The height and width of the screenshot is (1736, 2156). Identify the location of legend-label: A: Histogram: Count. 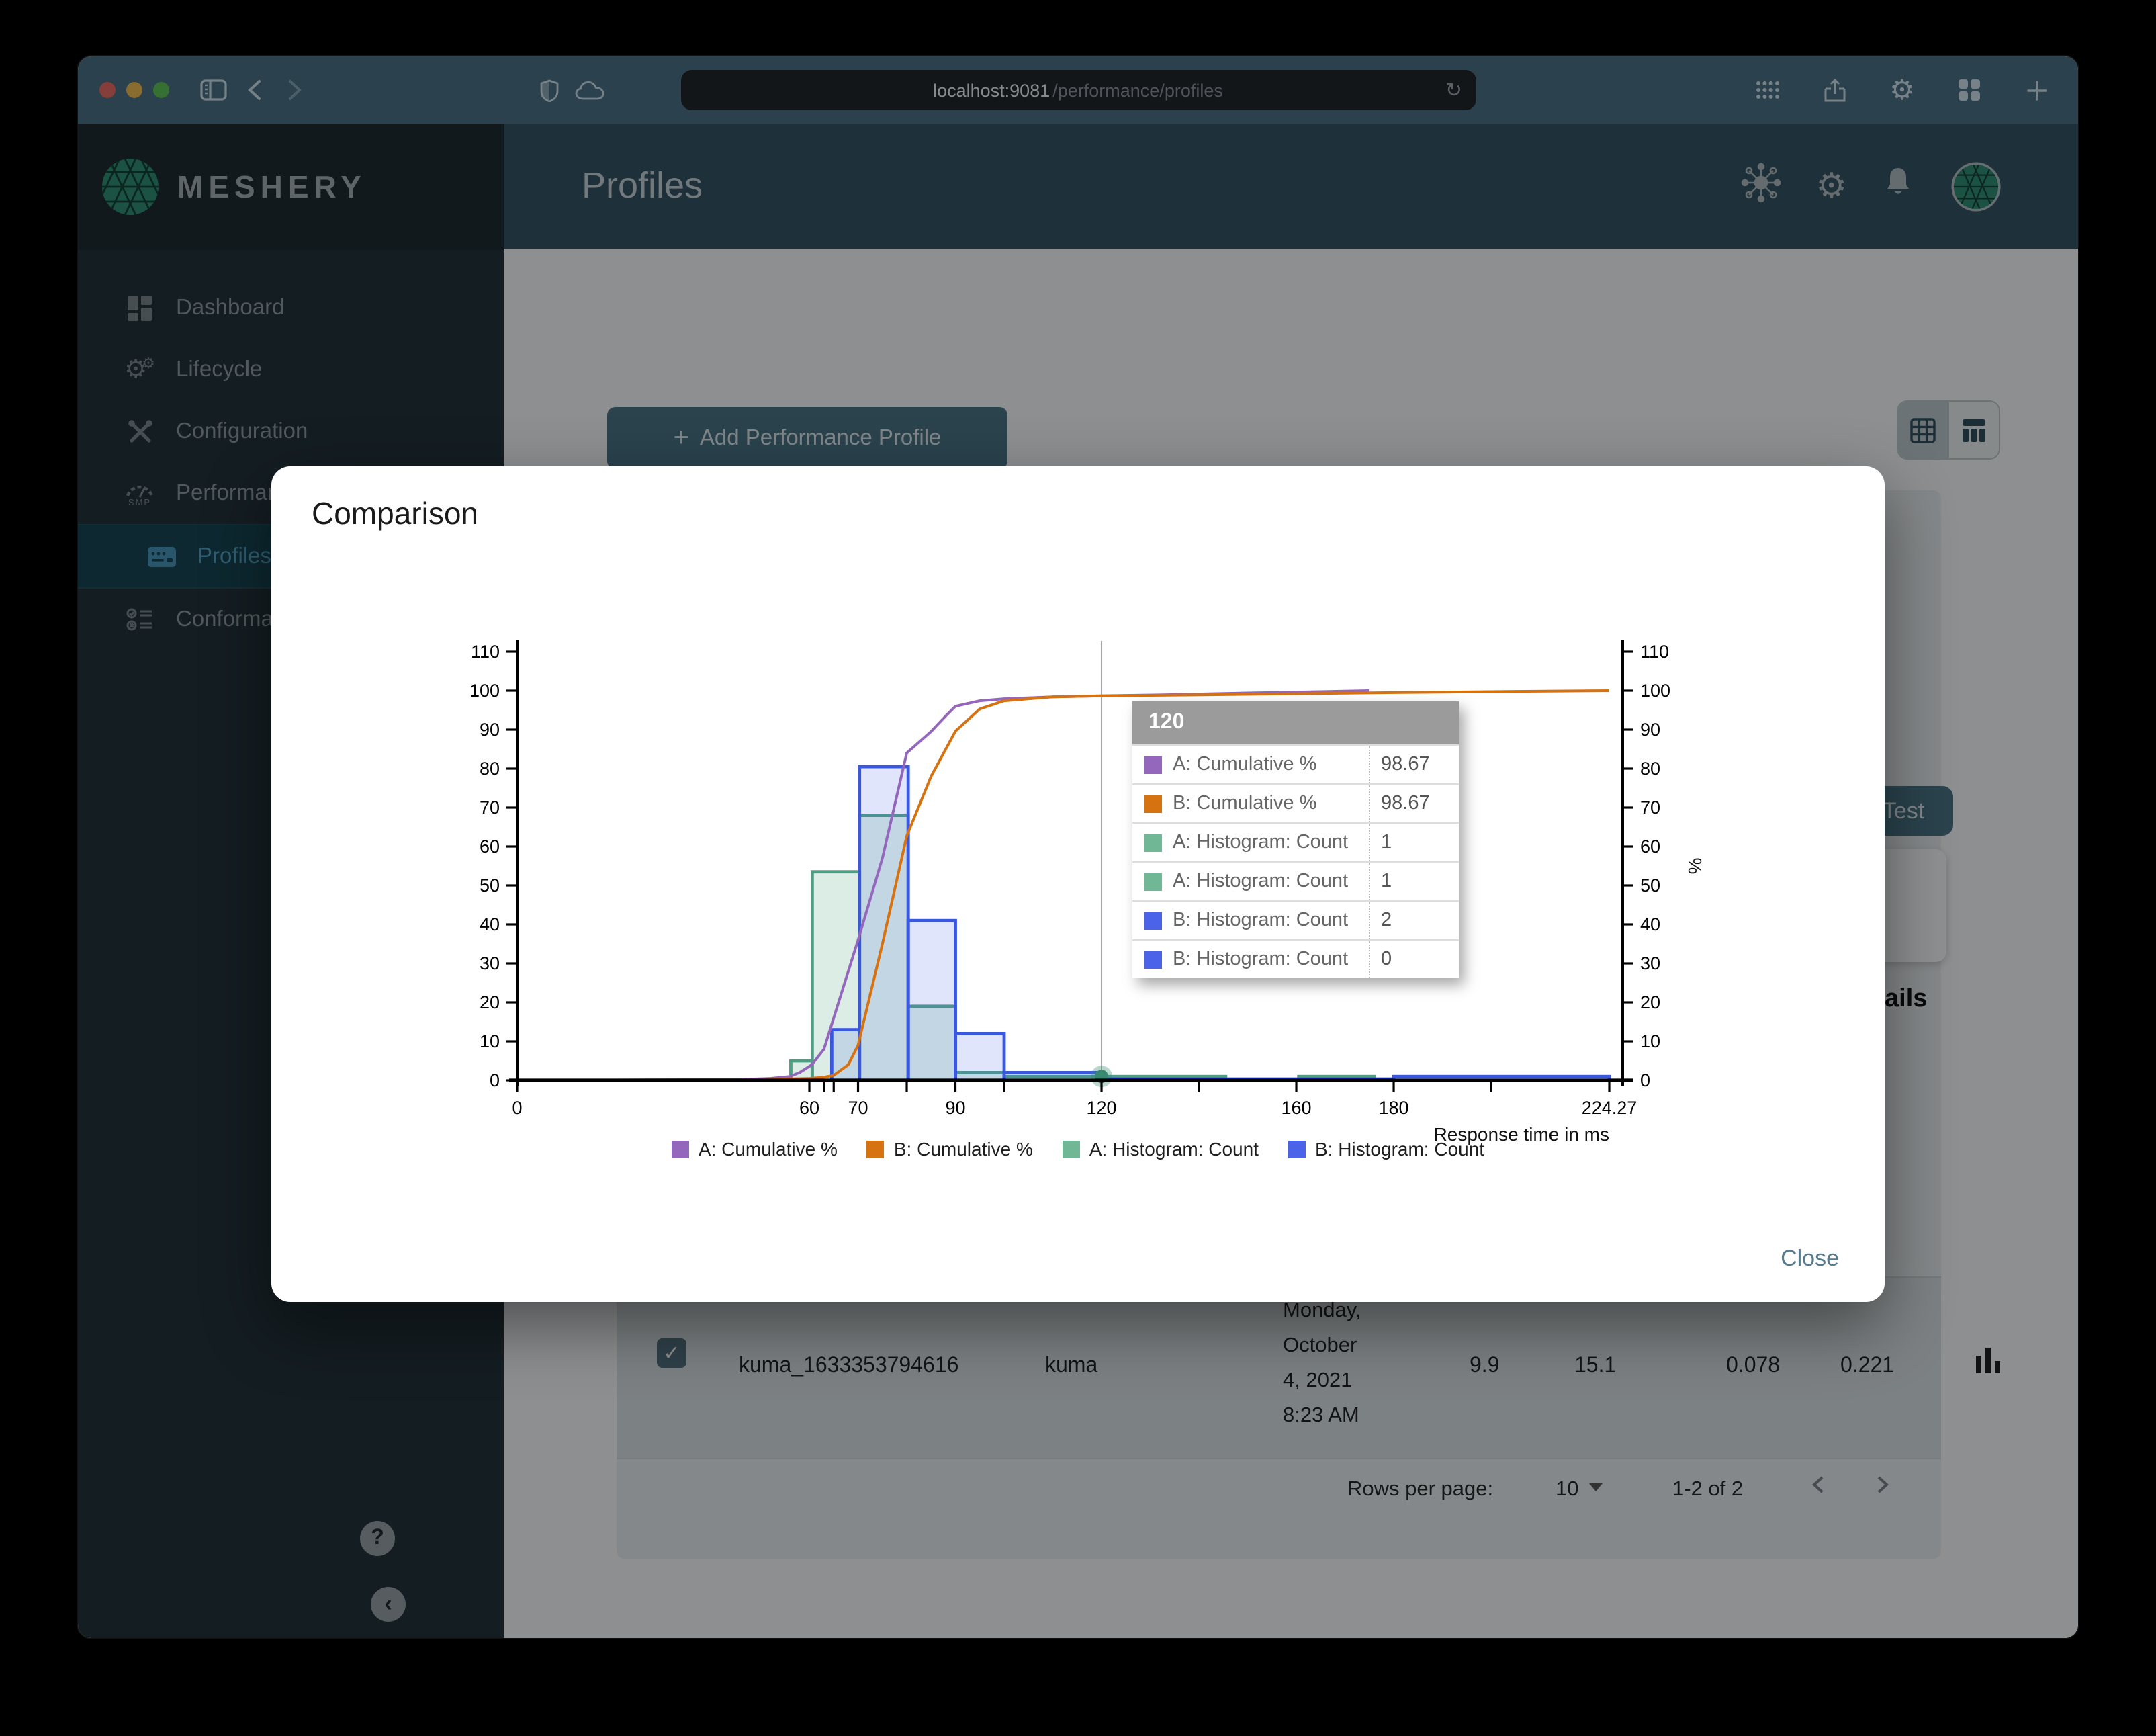
(1174, 1149).